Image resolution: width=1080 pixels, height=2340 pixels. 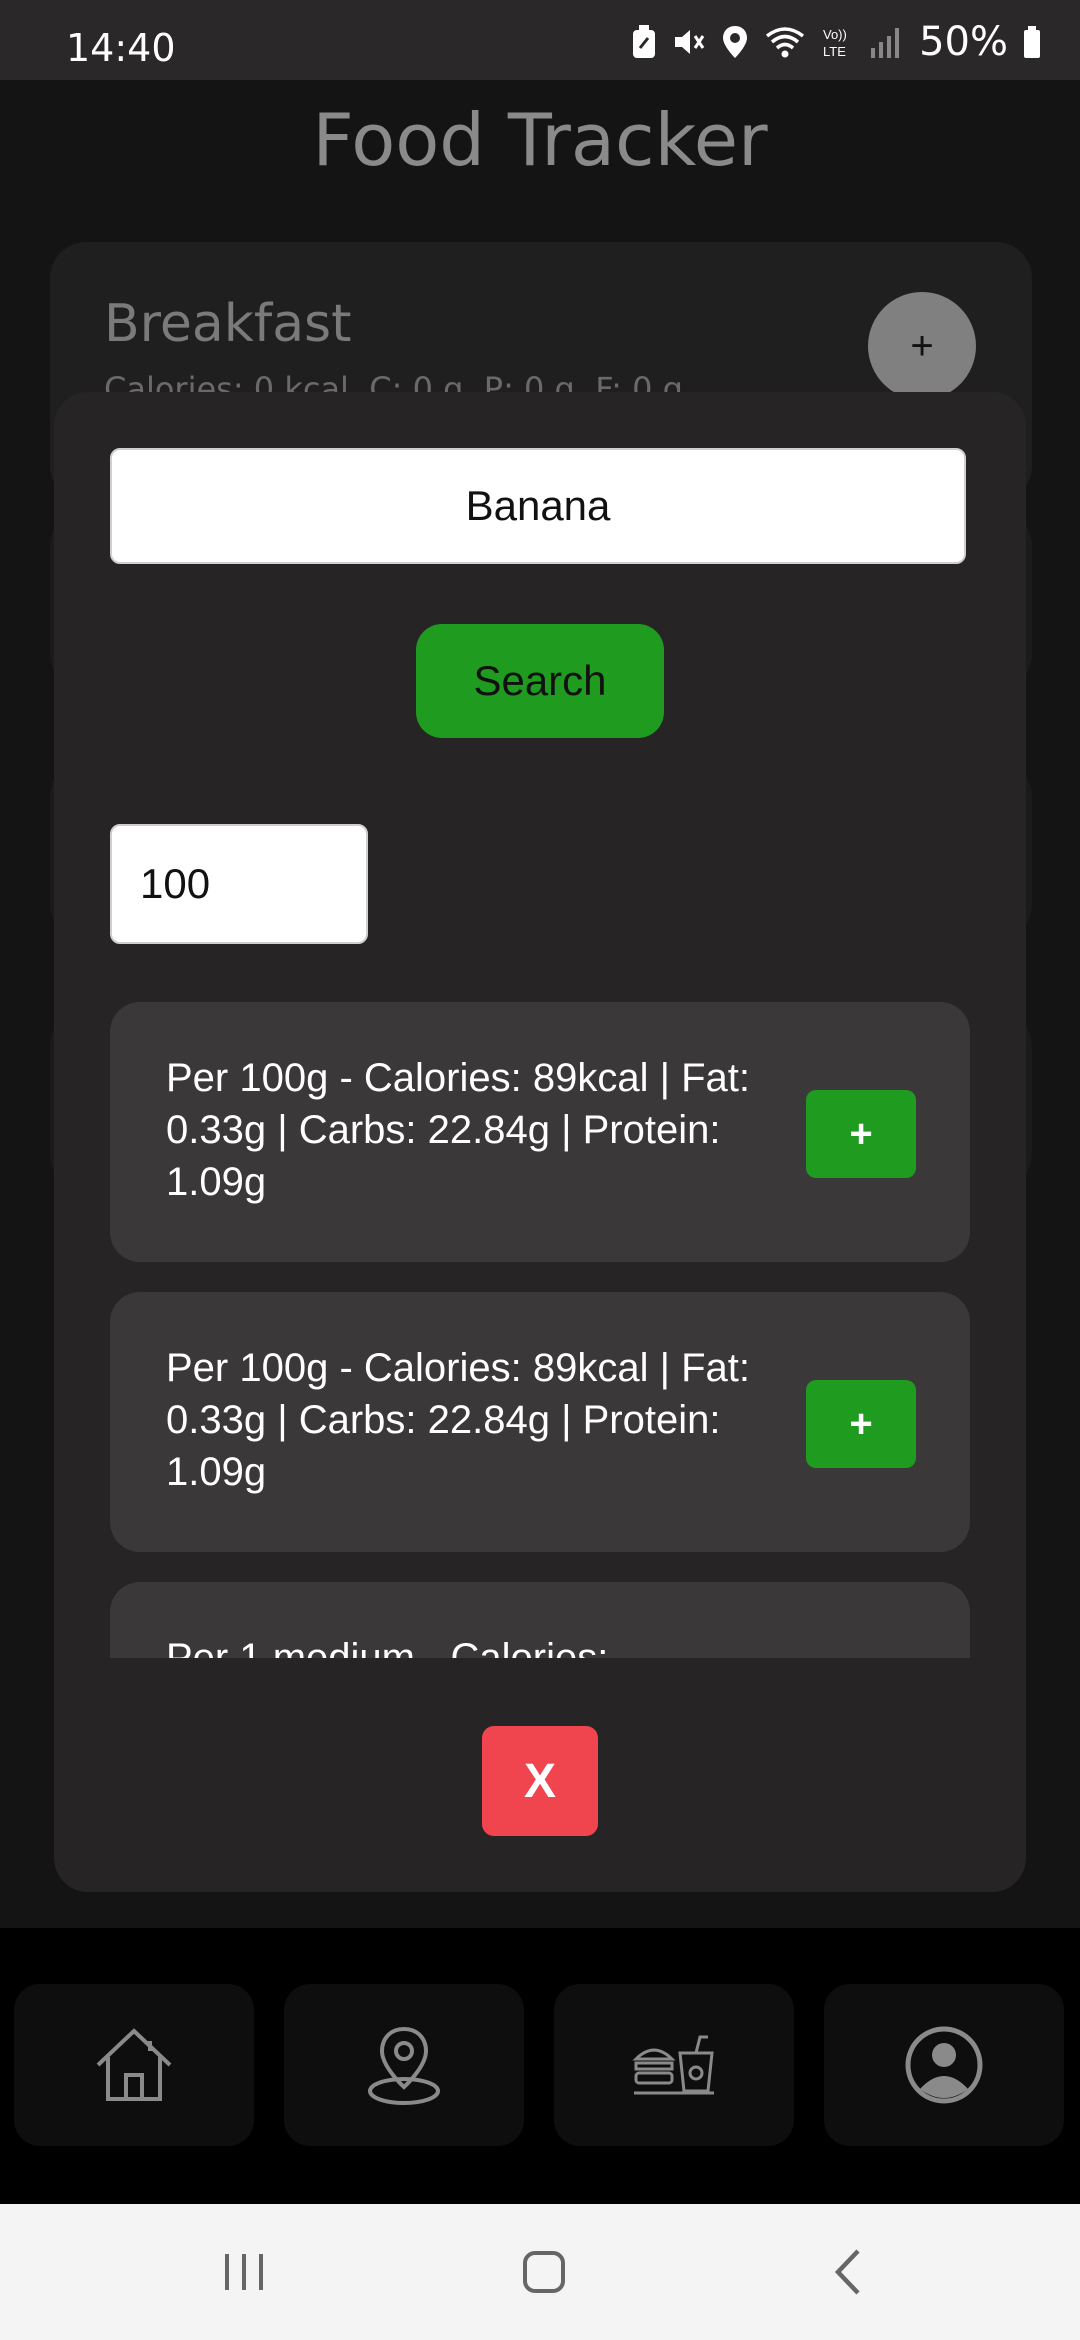 I want to click on result-nutrition-text: Per 1 medium - Calories:, so click(x=387, y=1647).